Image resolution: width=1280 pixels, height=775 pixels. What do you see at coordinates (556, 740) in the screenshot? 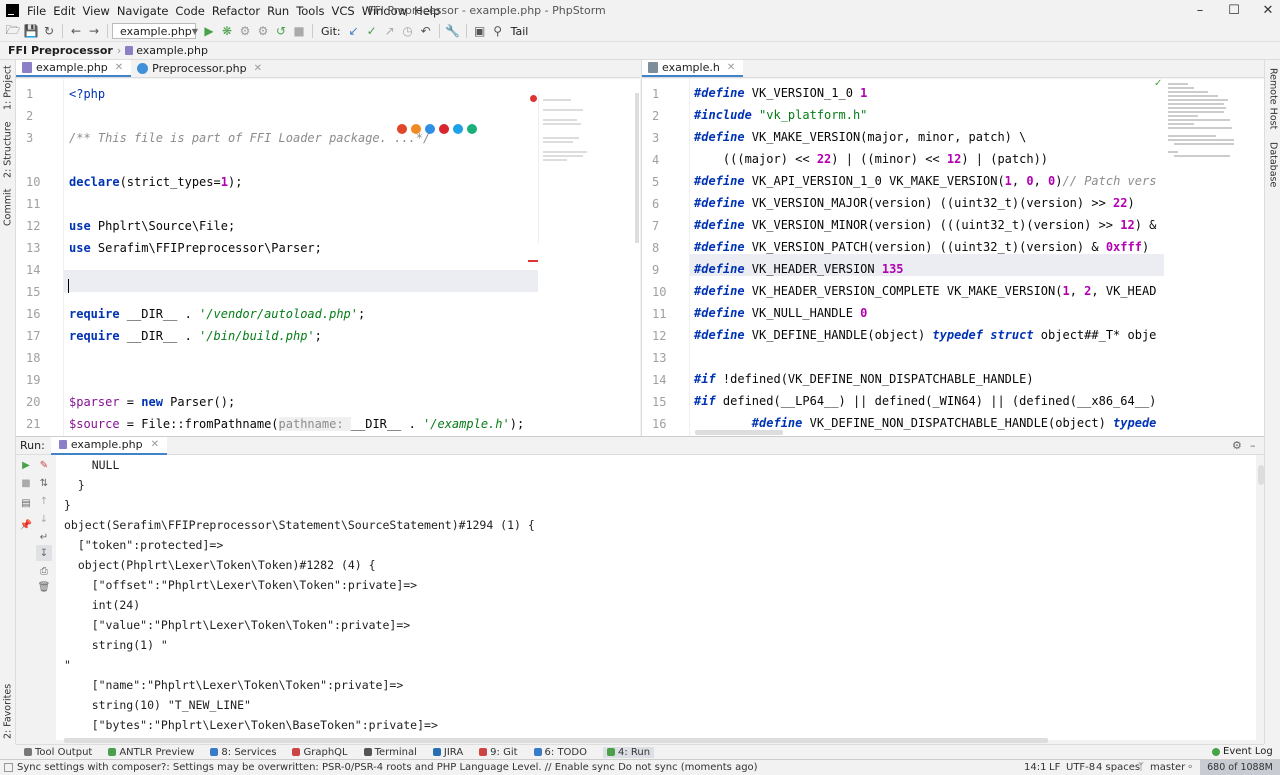
I see `console-horizontal-scrollbar` at bounding box center [556, 740].